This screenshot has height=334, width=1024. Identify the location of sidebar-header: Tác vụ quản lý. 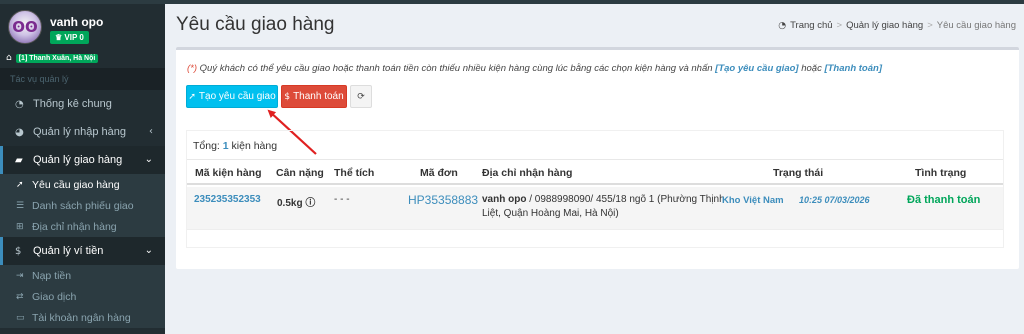
(82, 79).